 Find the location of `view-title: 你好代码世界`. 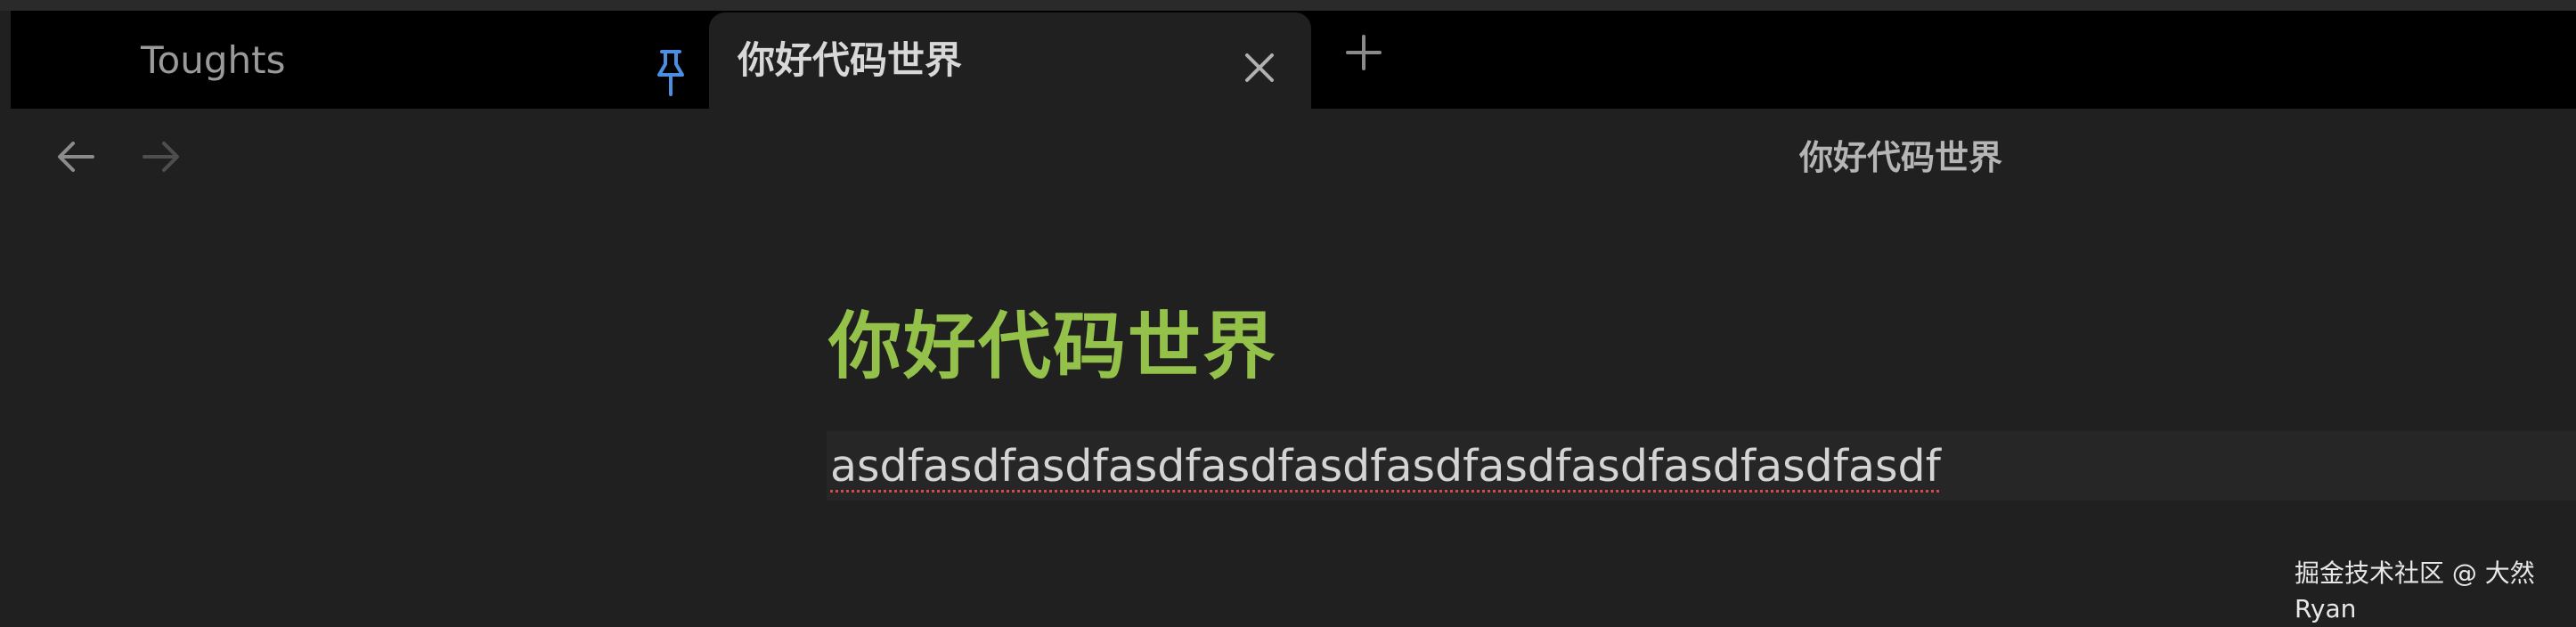

view-title: 你好代码世界 is located at coordinates (1901, 157).